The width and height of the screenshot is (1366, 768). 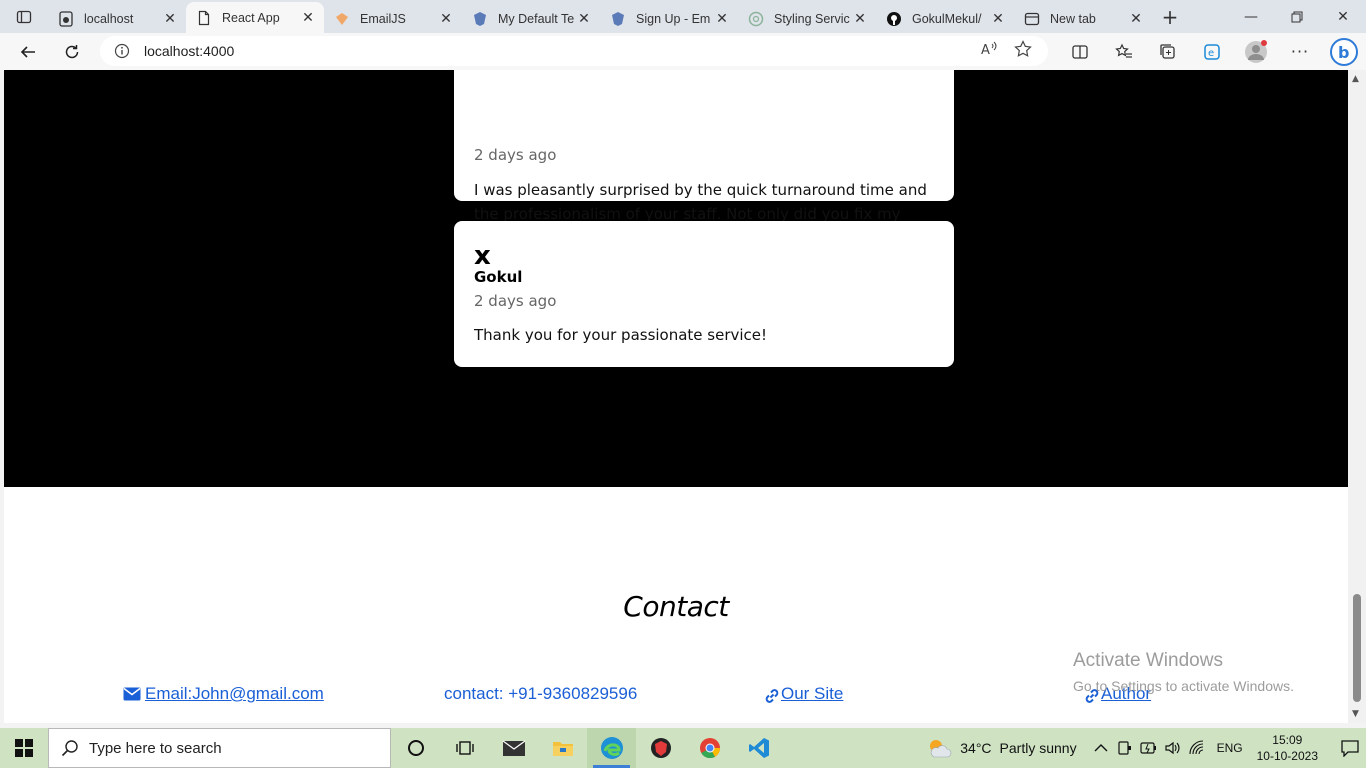 I want to click on settings-more-button: ···, so click(x=1300, y=51).